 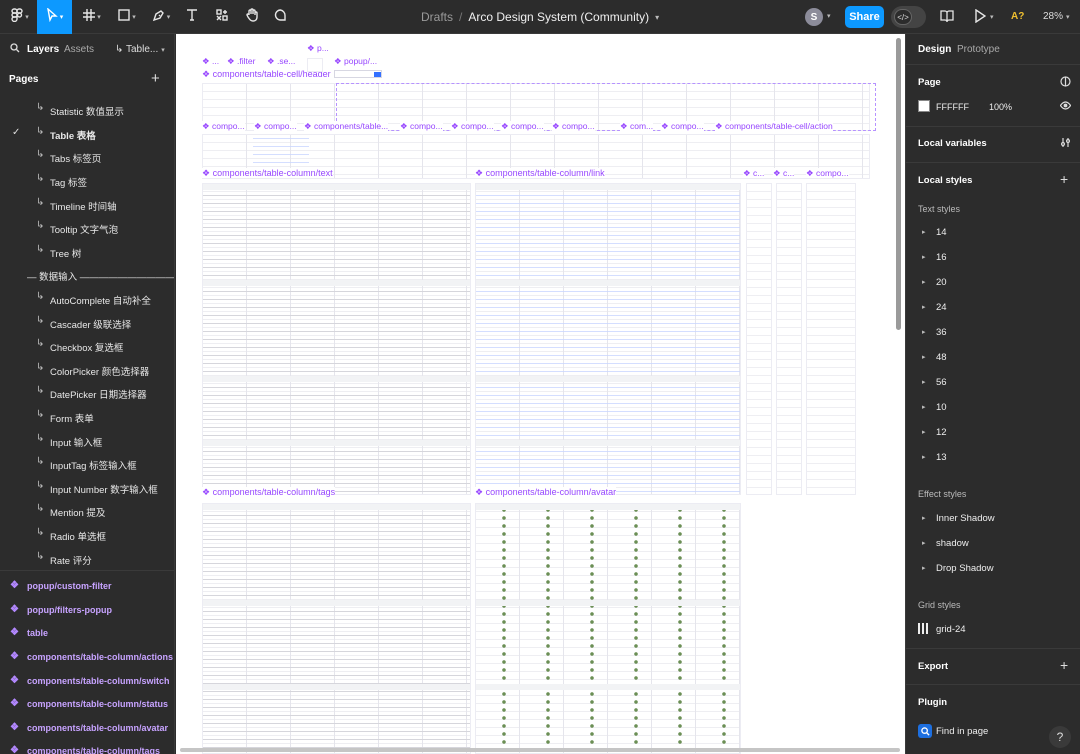 What do you see at coordinates (952, 143) in the screenshot?
I see `local-variables-header: Local variables` at bounding box center [952, 143].